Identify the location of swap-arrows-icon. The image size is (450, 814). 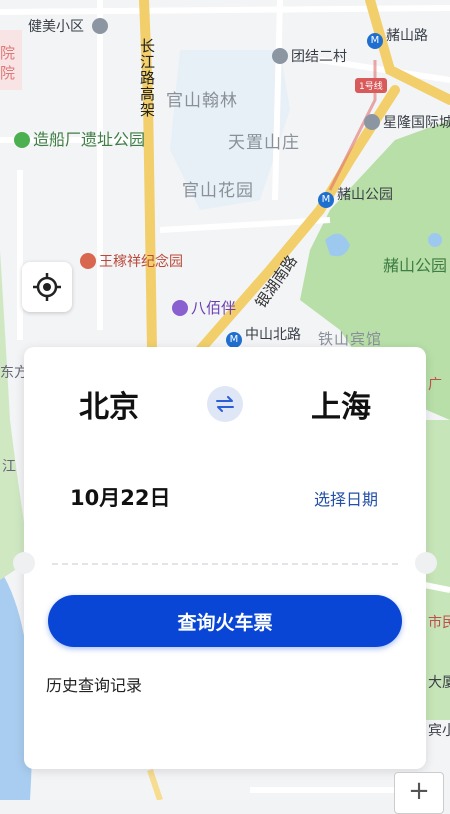
(225, 404).